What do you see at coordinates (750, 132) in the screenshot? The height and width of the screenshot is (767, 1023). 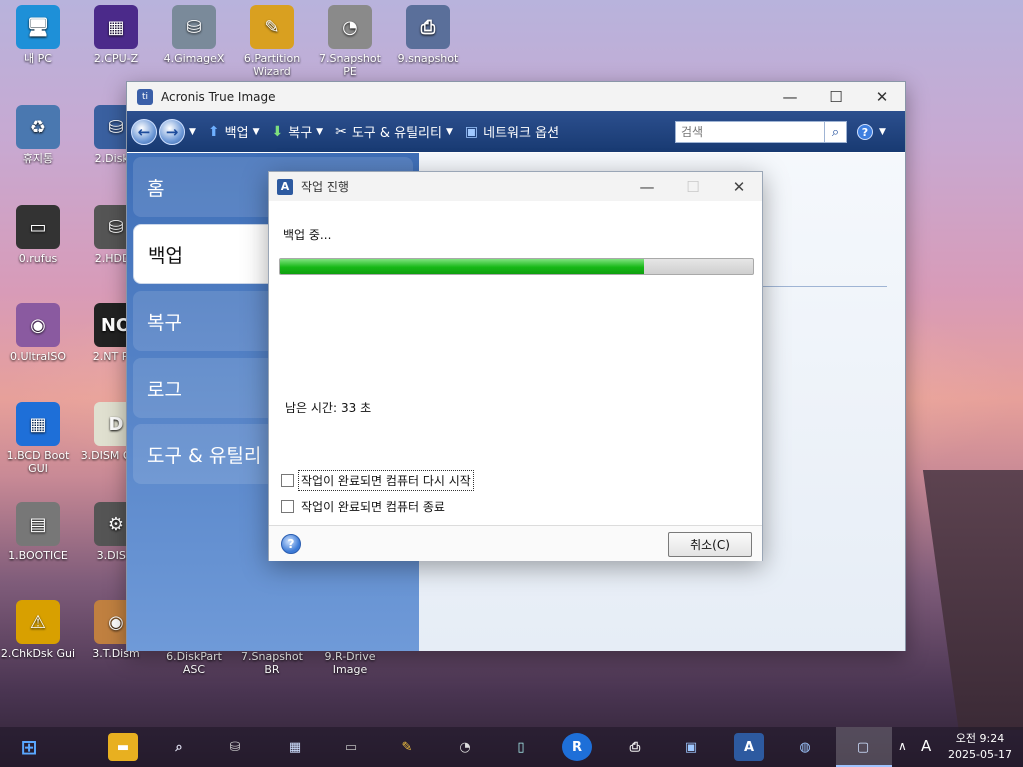 I see `search-input` at bounding box center [750, 132].